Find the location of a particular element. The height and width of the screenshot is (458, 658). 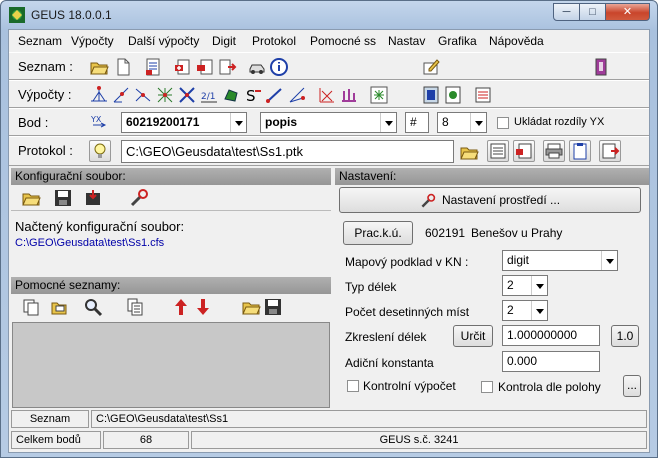

pomocne-move-up-icon is located at coordinates (181, 307).